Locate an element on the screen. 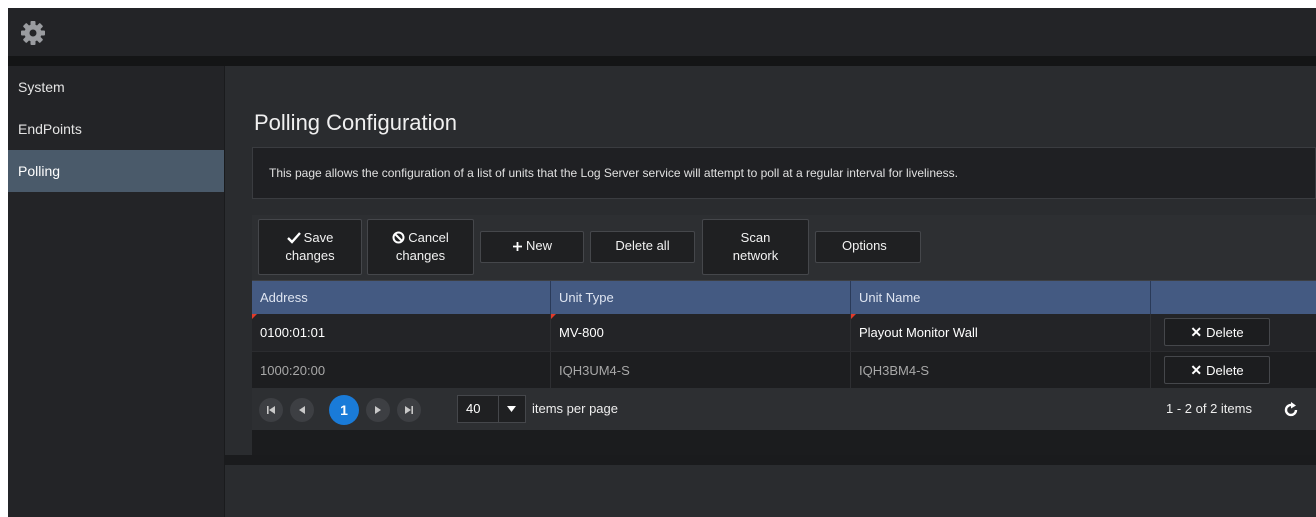  new-button: New is located at coordinates (532, 247).